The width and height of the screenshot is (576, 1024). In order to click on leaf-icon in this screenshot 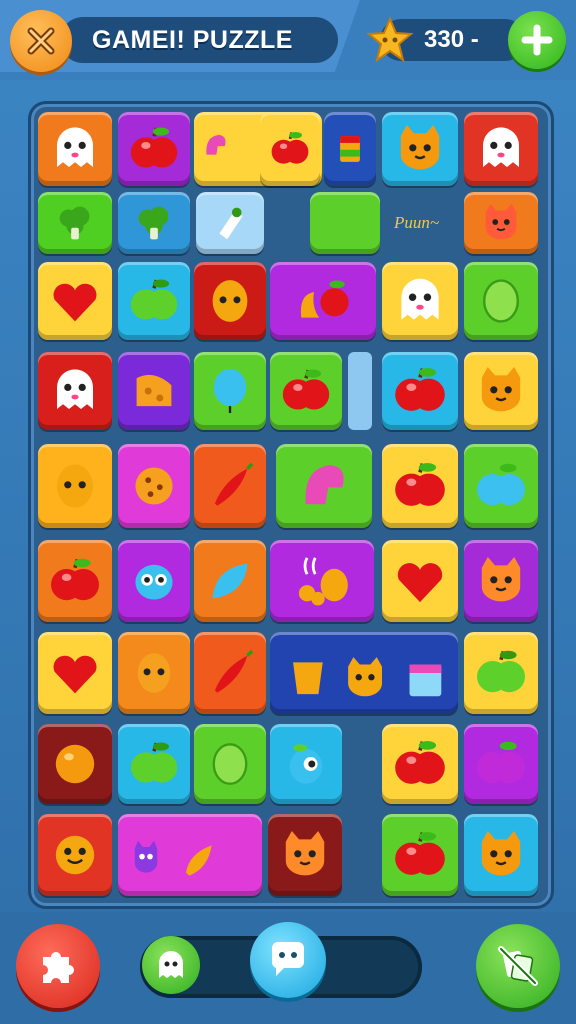, I will do `click(230, 581)`.